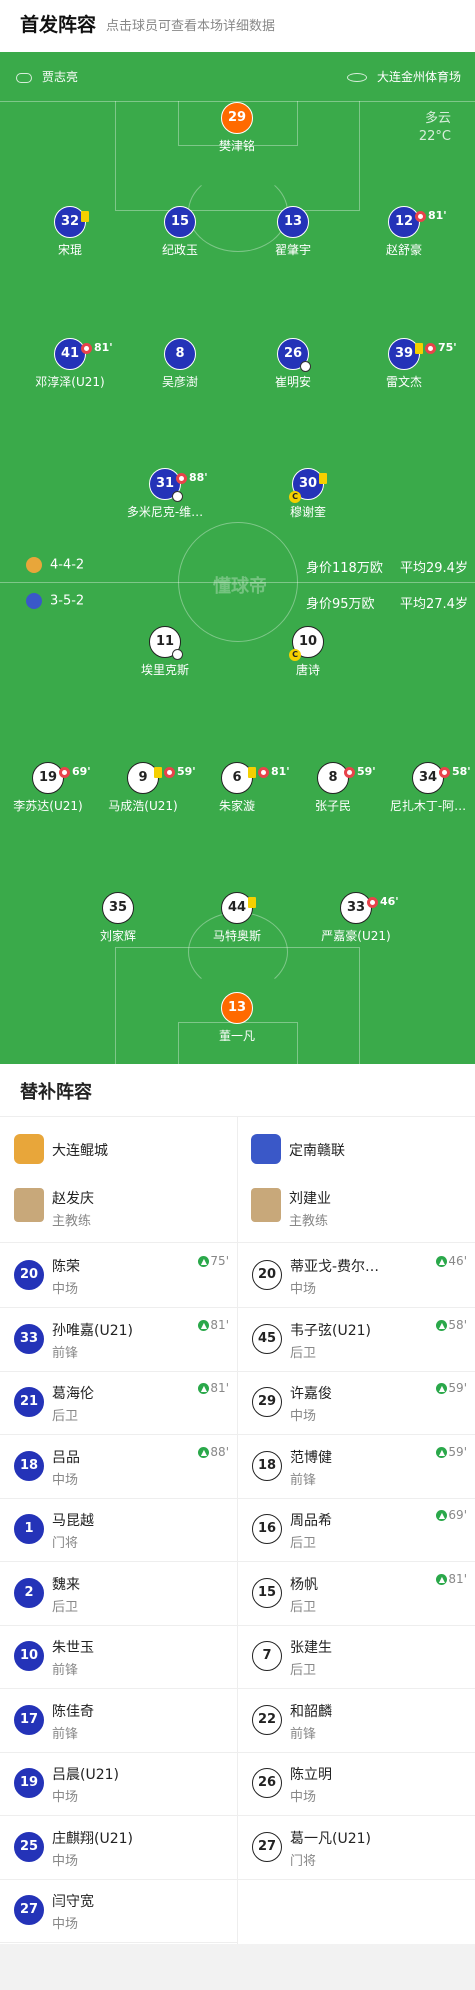  Describe the element at coordinates (356, 1656) in the screenshot. I see `away-bench-row: 7 张建生 后卫` at that location.